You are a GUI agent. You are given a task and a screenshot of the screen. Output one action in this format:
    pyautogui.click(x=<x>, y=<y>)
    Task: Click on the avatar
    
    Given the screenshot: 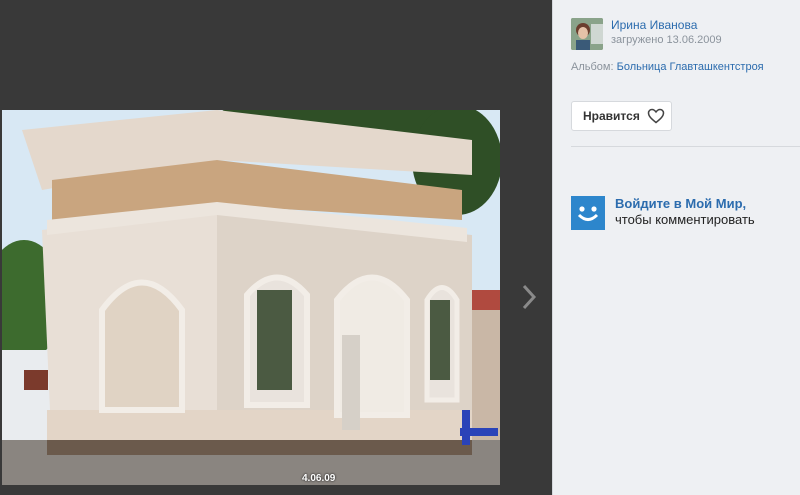 What is the action you would take?
    pyautogui.click(x=587, y=34)
    